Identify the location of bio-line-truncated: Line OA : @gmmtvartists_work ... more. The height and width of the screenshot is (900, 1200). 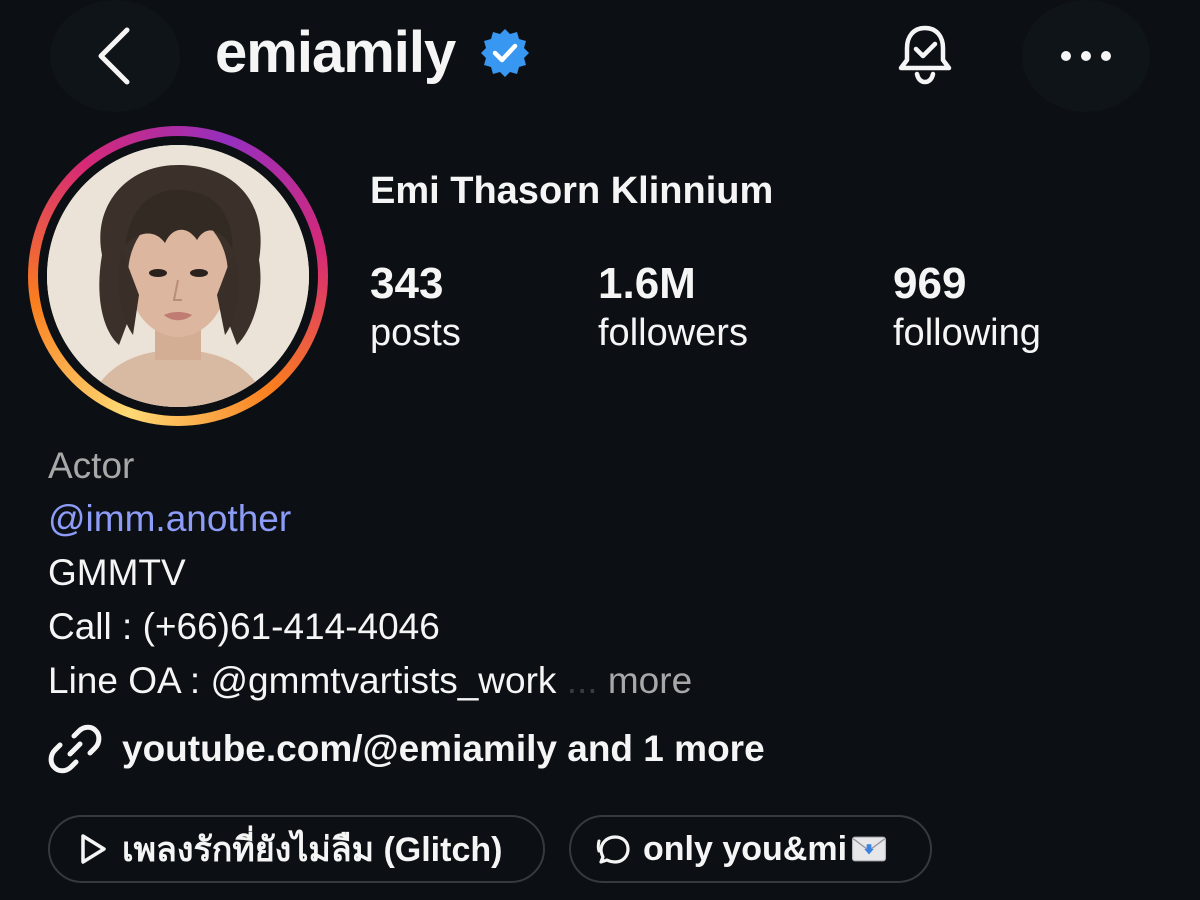
(370, 681).